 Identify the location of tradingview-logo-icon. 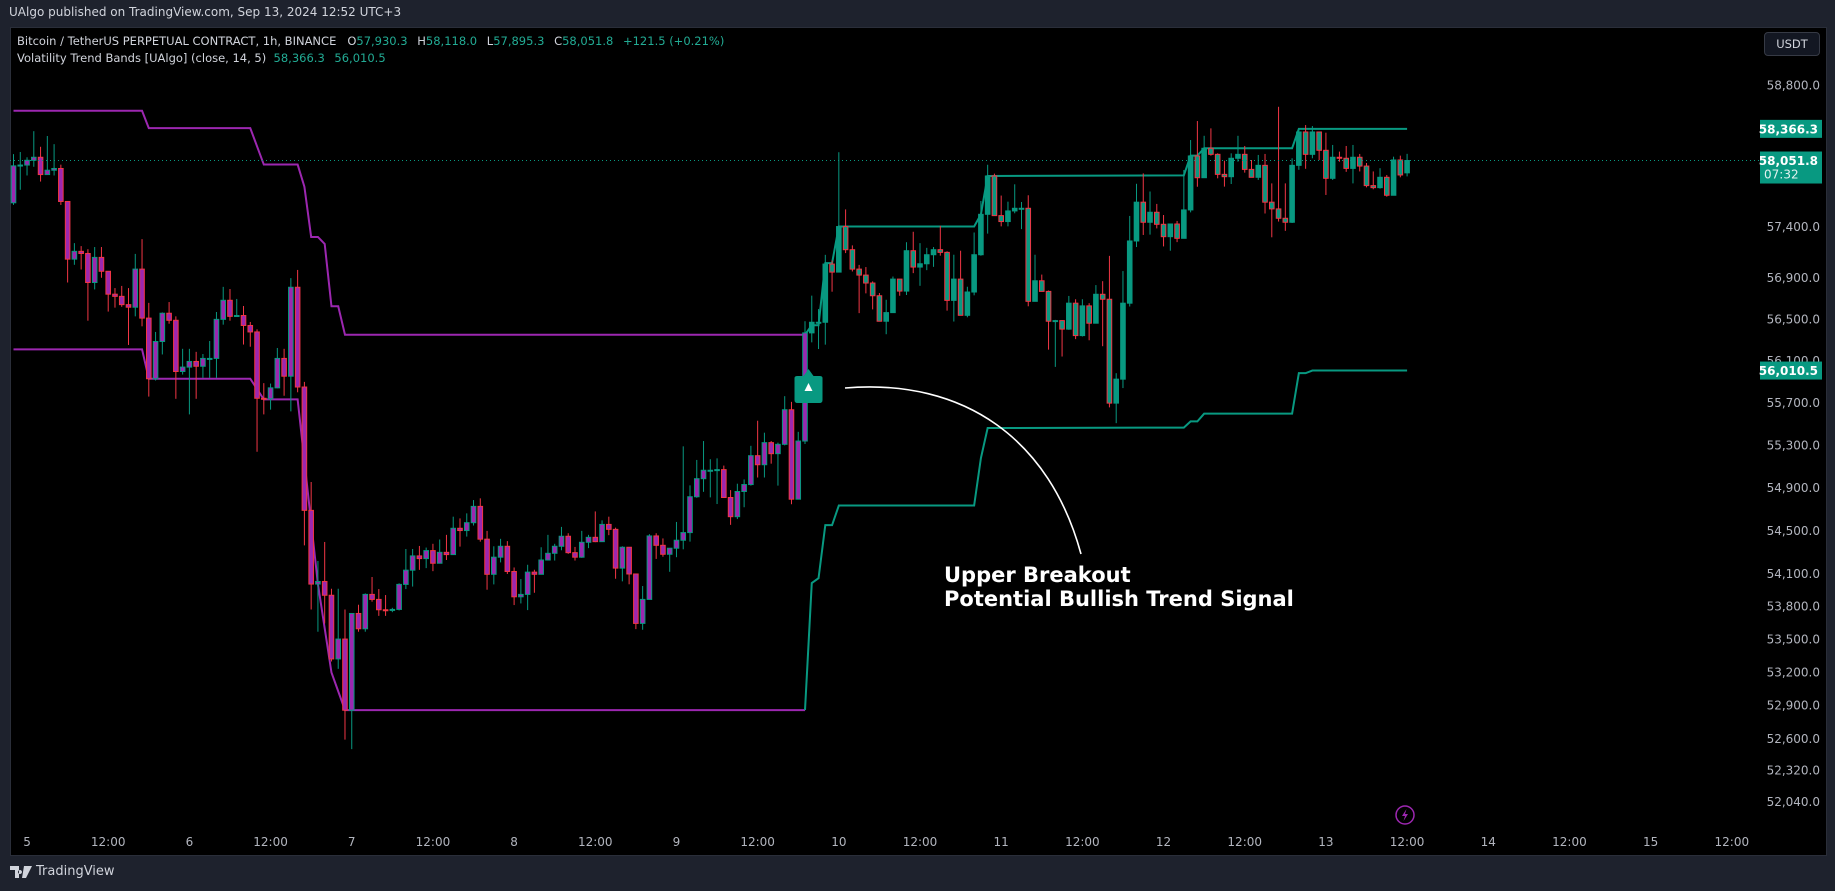
(21, 871).